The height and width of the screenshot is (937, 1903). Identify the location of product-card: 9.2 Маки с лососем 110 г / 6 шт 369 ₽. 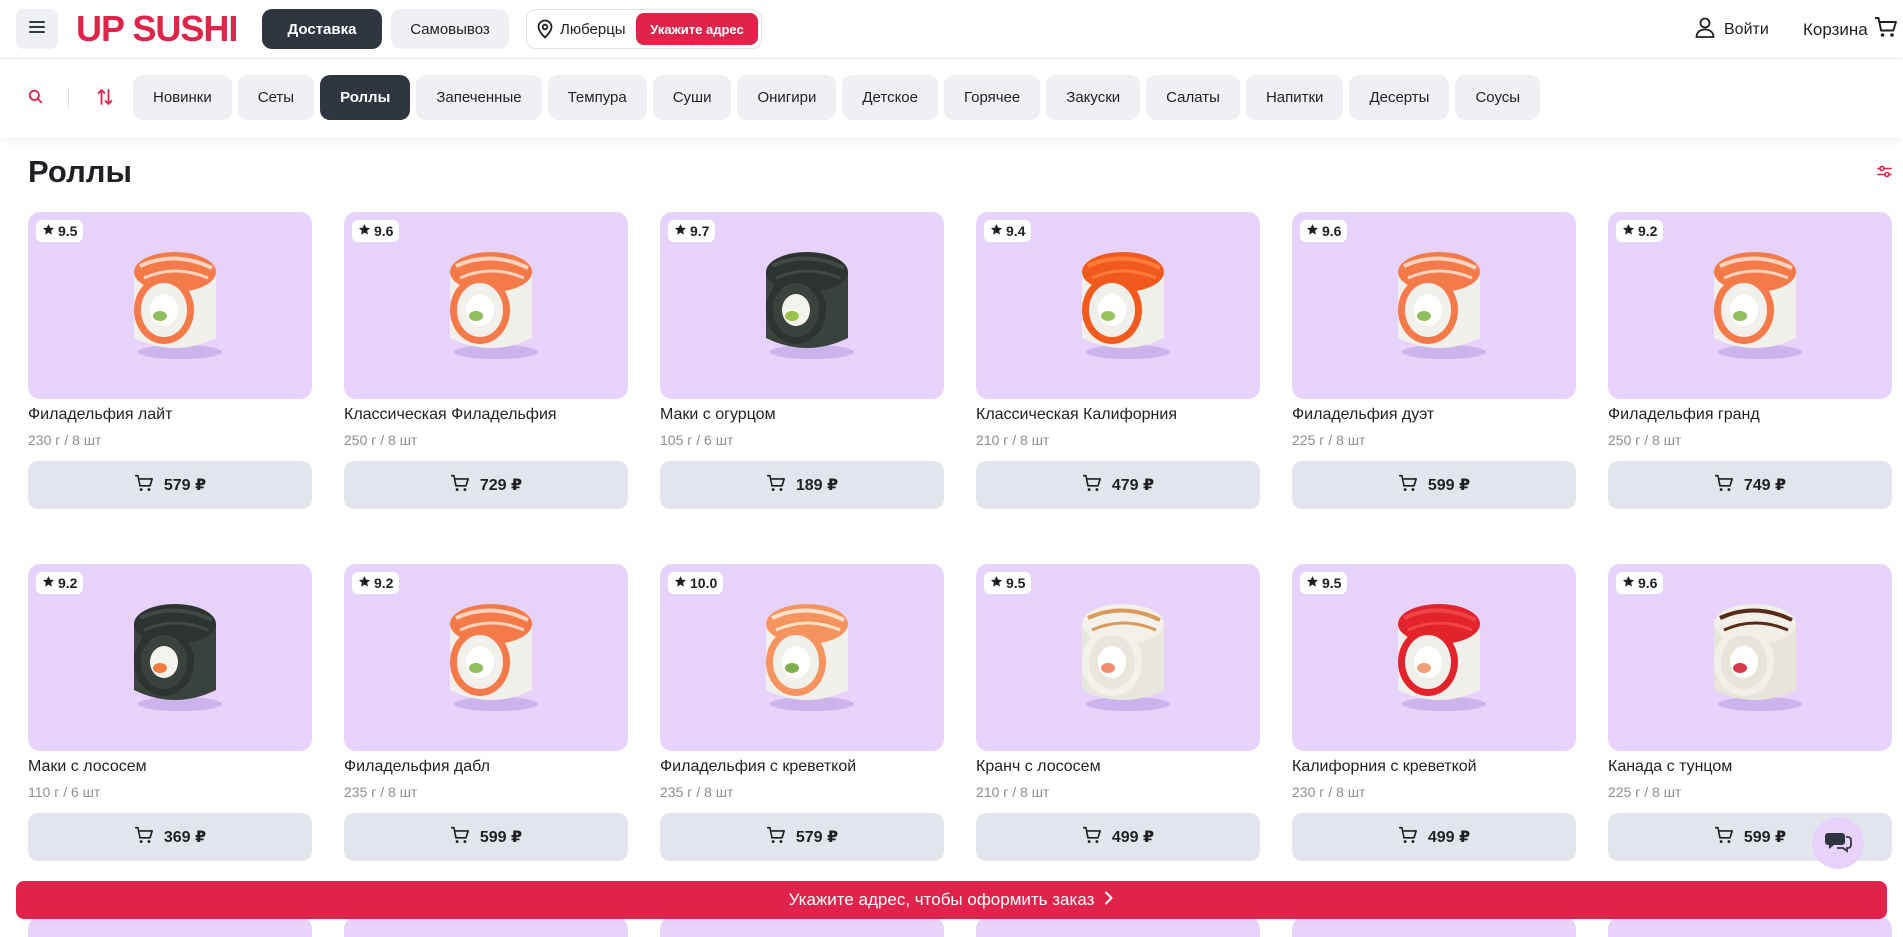
(170, 712).